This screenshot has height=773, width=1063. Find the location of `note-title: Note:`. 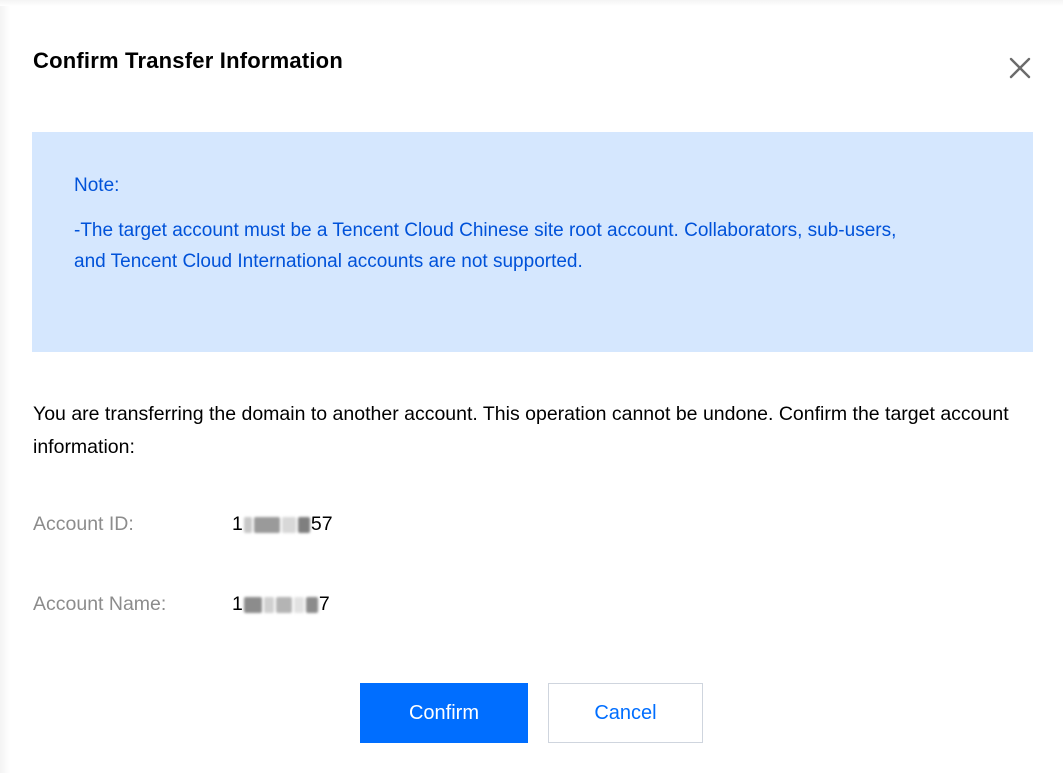

note-title: Note: is located at coordinates (97, 185).